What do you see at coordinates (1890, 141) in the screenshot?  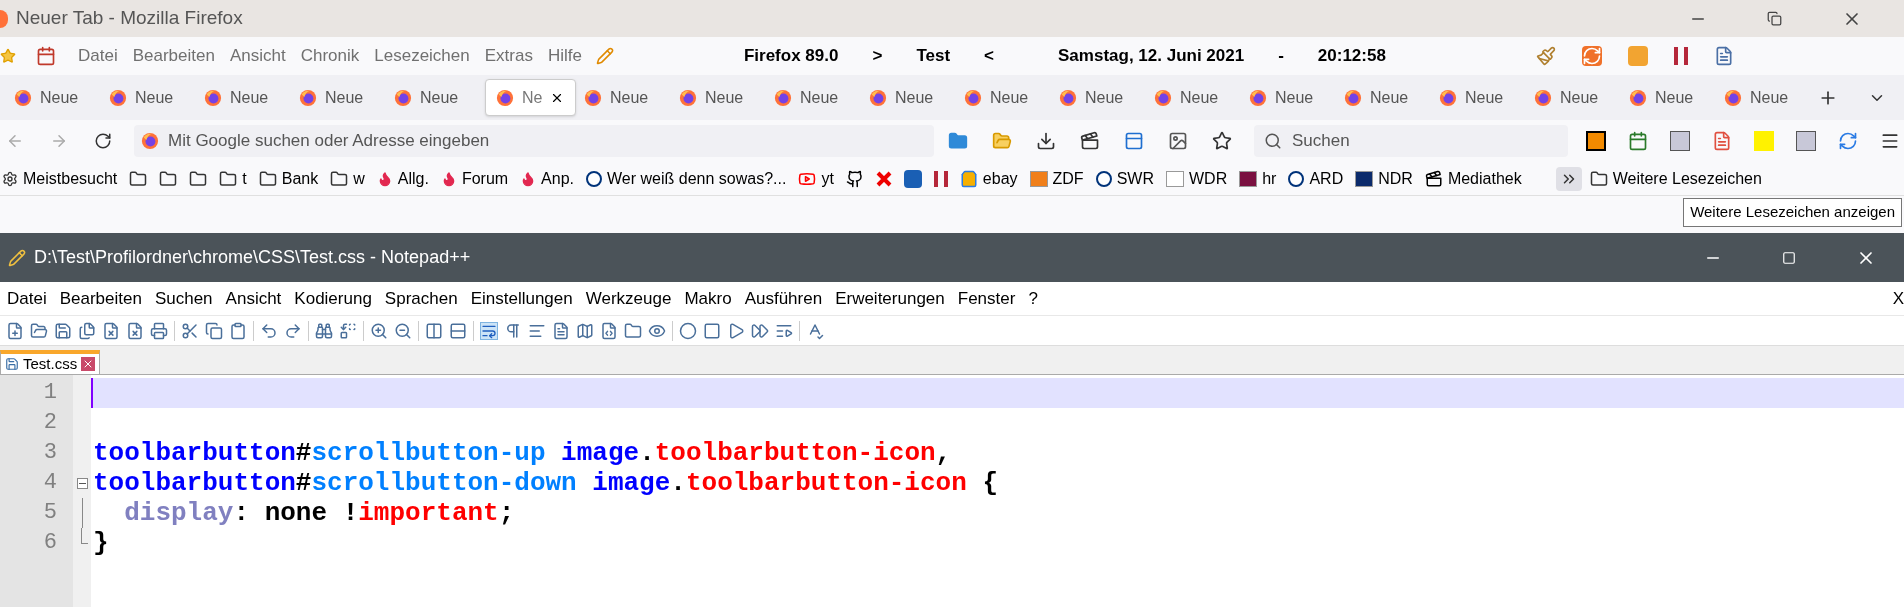 I see `menu-icon` at bounding box center [1890, 141].